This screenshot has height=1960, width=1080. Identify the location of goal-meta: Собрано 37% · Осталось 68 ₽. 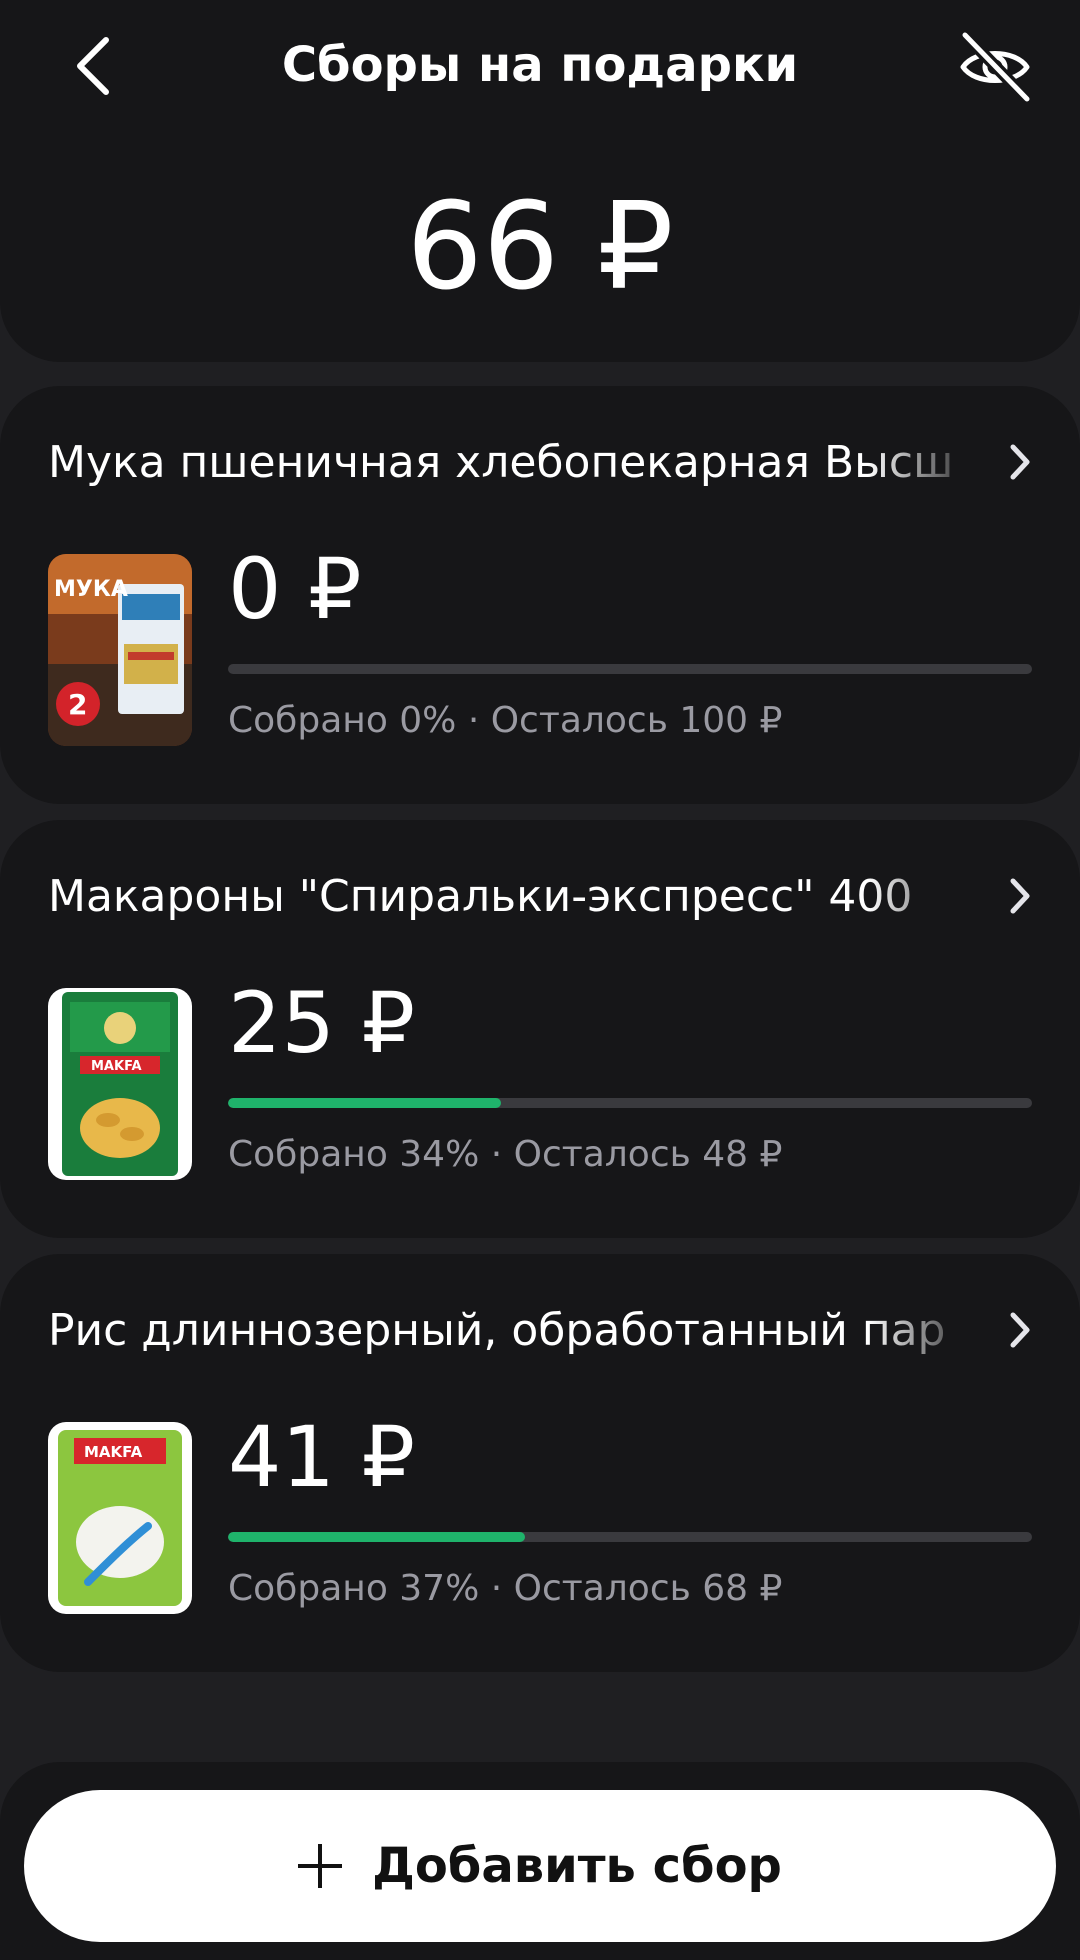
(505, 1588).